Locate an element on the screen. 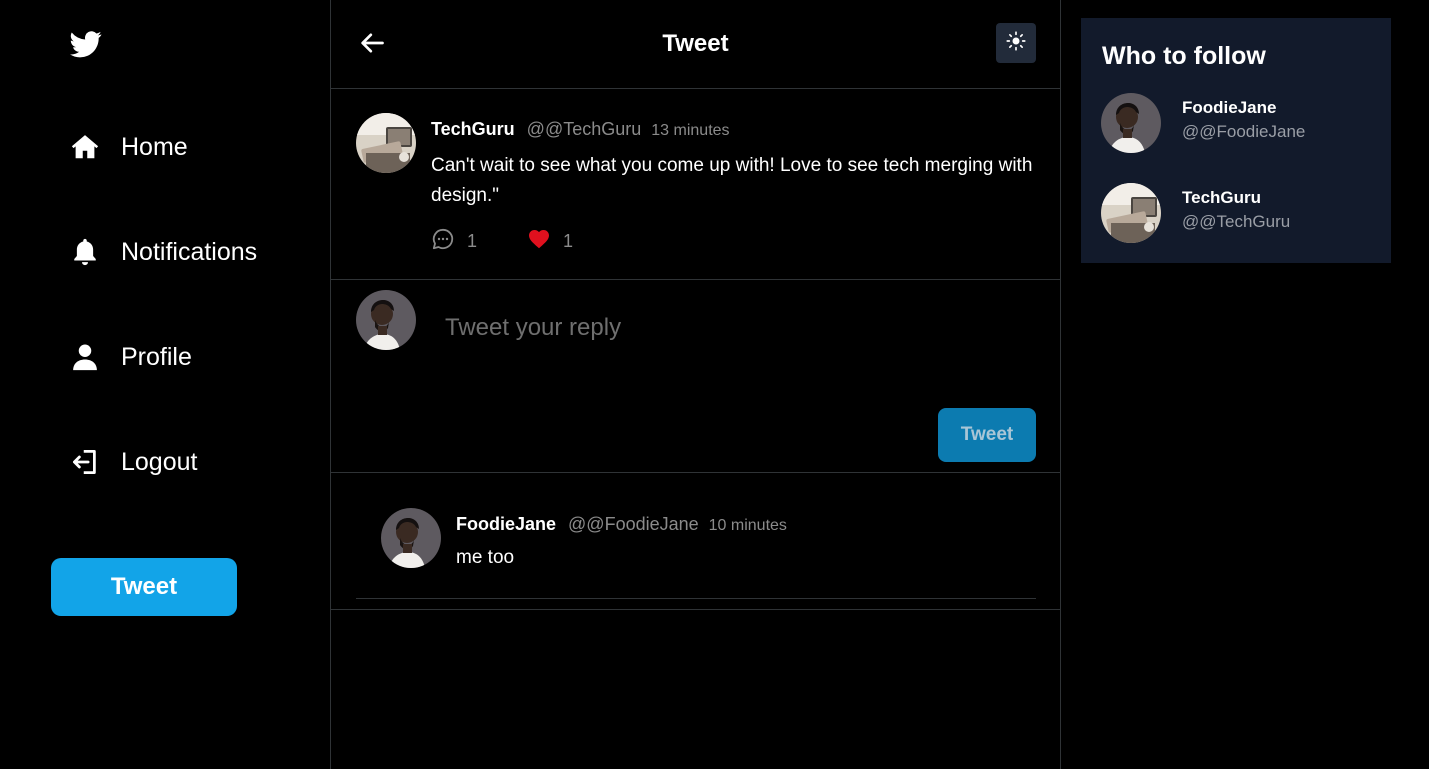 Image resolution: width=1429 pixels, height=769 pixels. reply-tweet-button: Tweet is located at coordinates (987, 435).